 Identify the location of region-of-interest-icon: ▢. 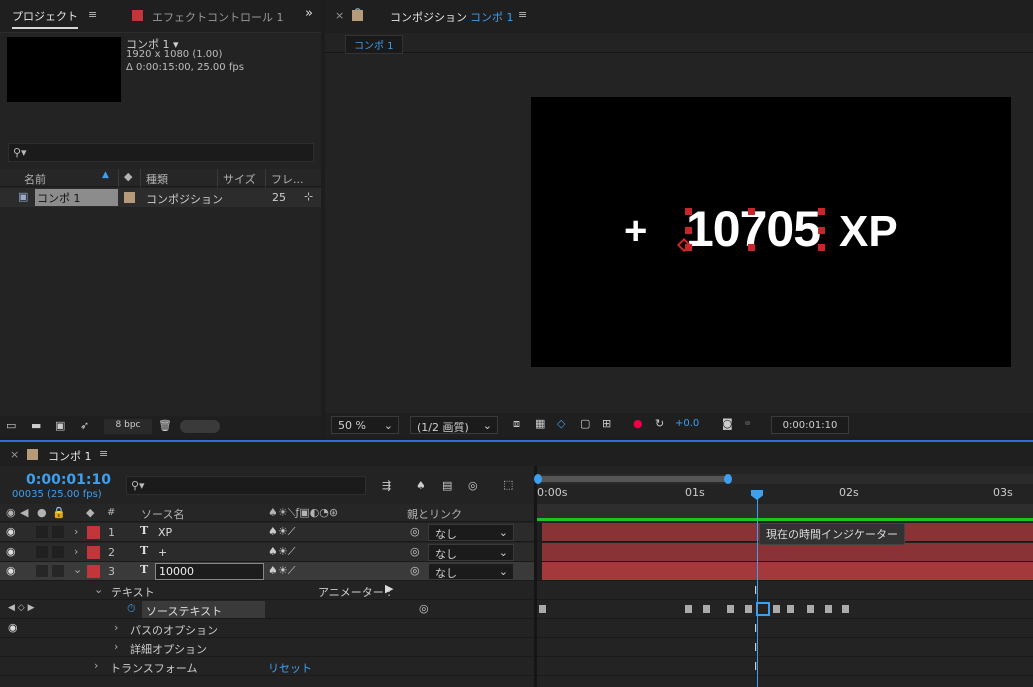
(585, 423).